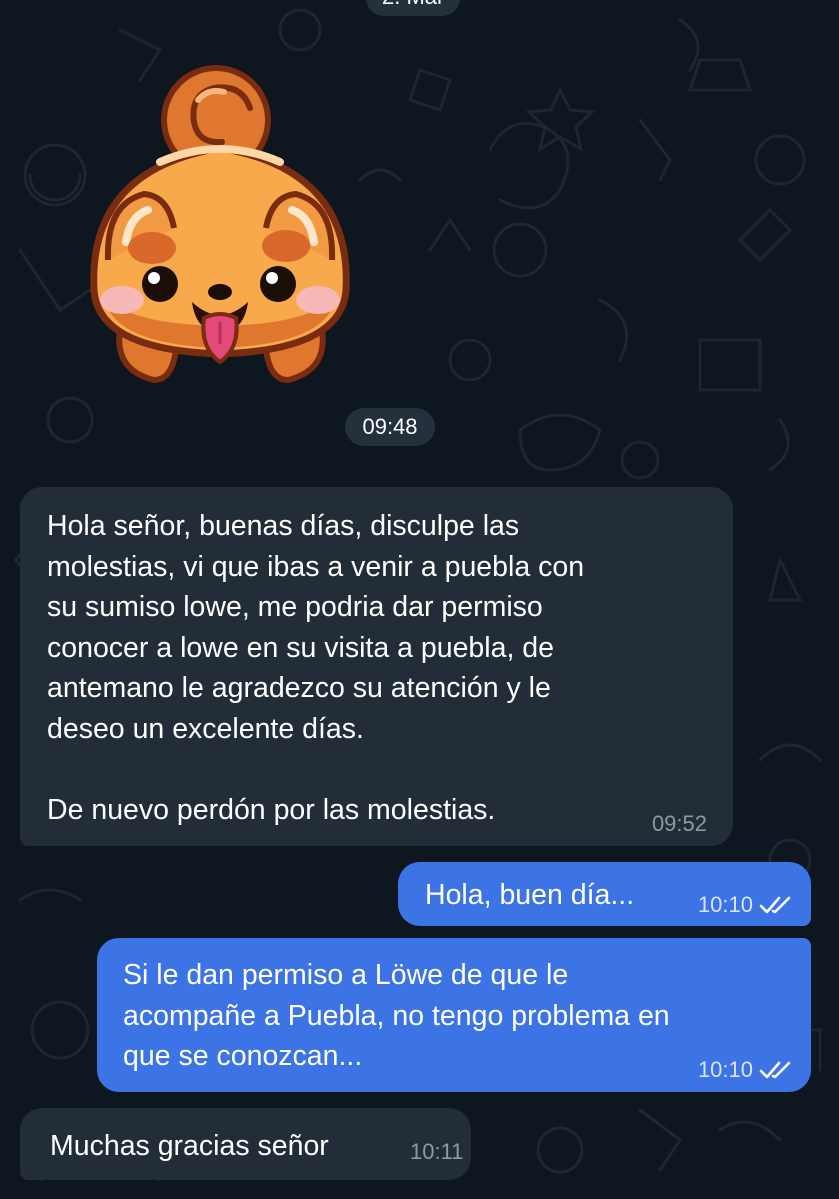 Image resolution: width=839 pixels, height=1199 pixels. I want to click on outgoing-message-bubble: Hola, buen día... 10:10, so click(604, 894).